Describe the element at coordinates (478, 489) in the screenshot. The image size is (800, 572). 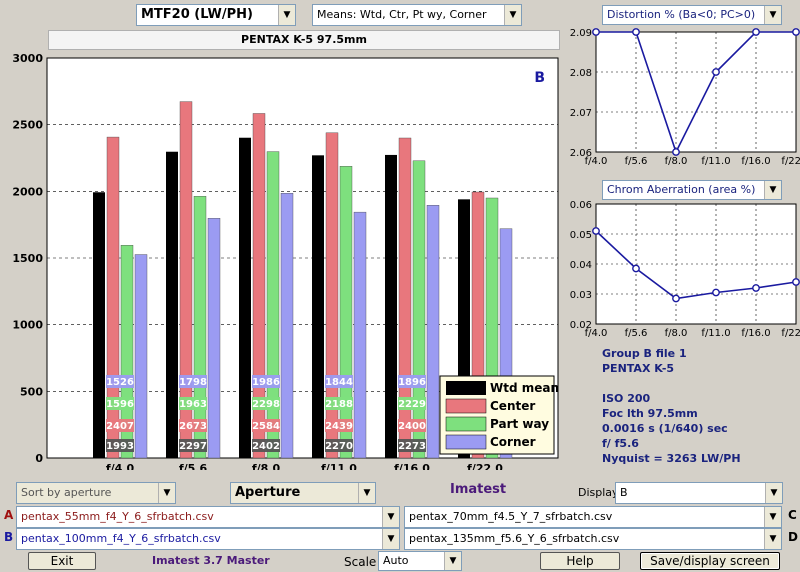
I see `imatest-label: Imatest` at that location.